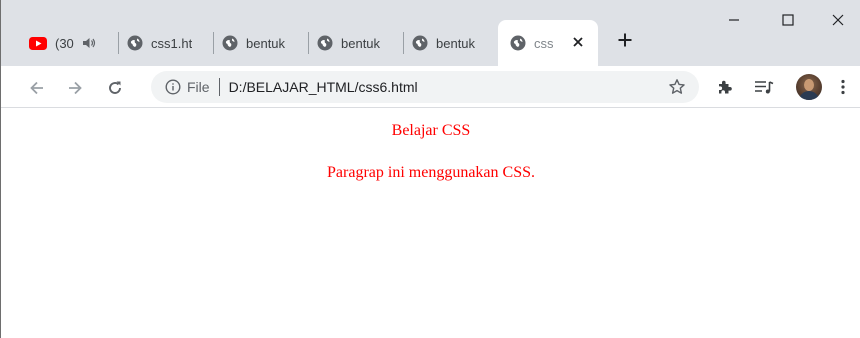  I want to click on info-icon, so click(173, 87).